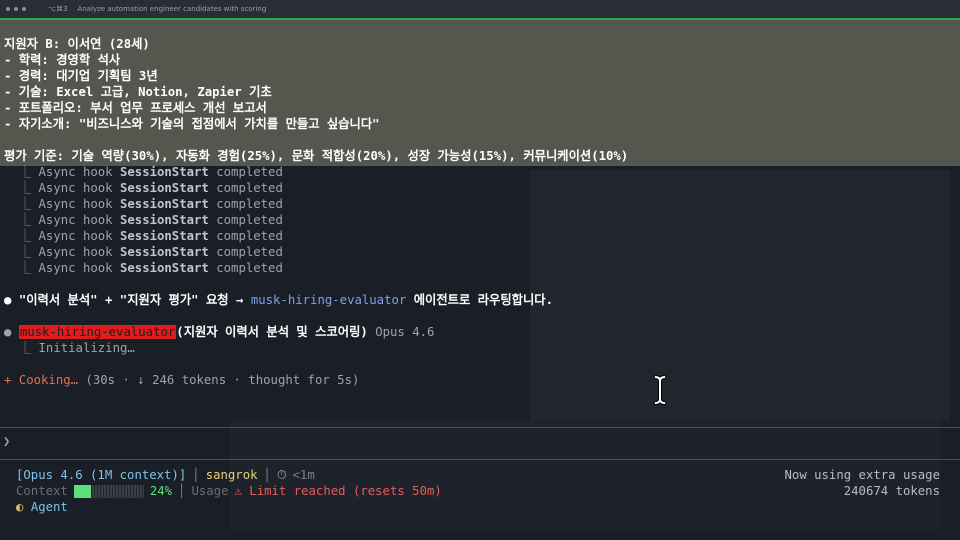 The image size is (960, 540). I want to click on routing-prefix: "이력서 분석" + "지원자 평가" 요청 →, so click(131, 300).